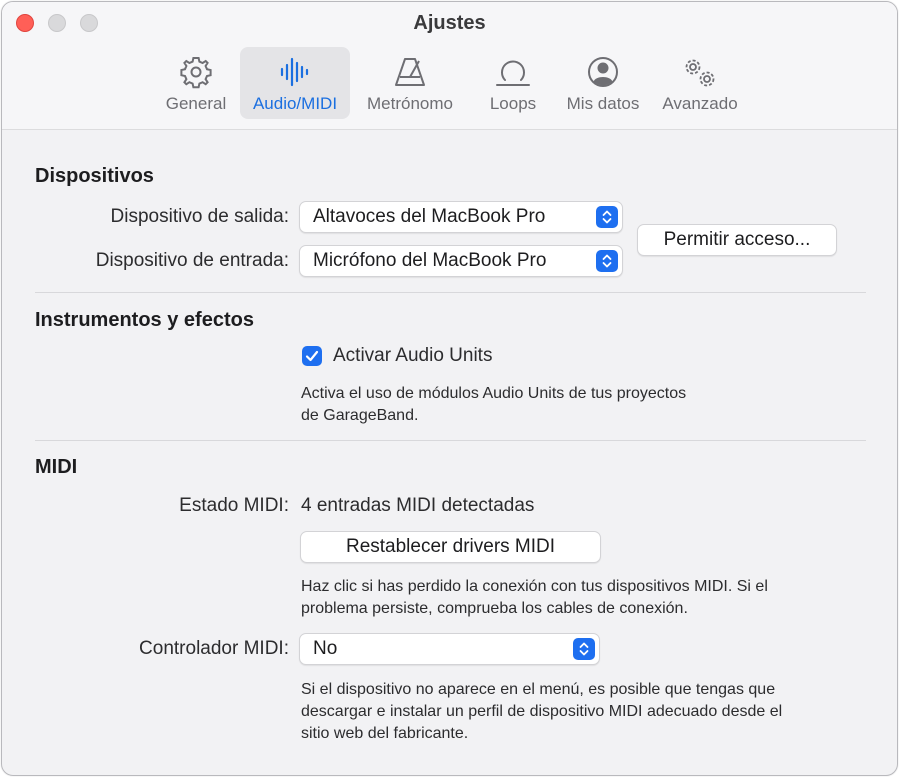  What do you see at coordinates (603, 103) in the screenshot?
I see `tab-my-info-label: Mis datos` at bounding box center [603, 103].